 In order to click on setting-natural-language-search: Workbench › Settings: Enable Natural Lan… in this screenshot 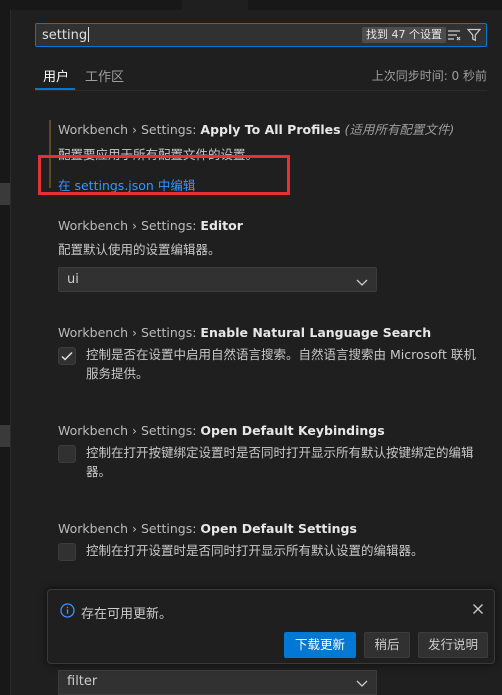, I will do `click(273, 332)`.